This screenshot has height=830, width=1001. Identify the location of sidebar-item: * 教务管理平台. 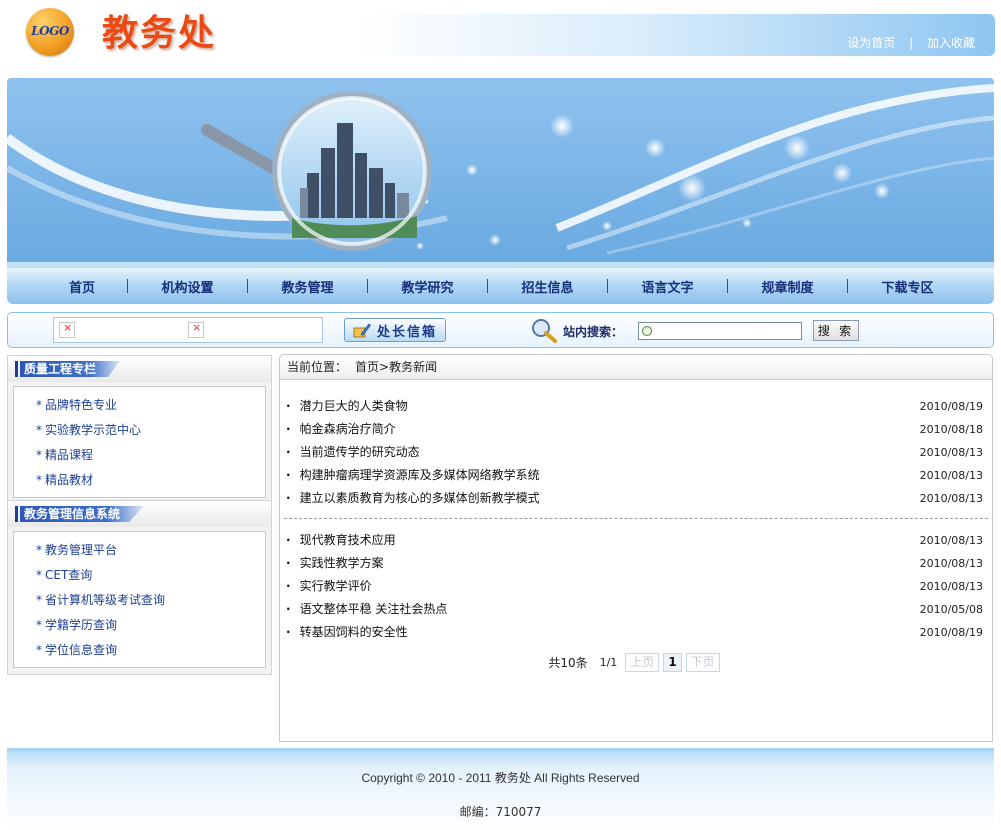
(139, 550).